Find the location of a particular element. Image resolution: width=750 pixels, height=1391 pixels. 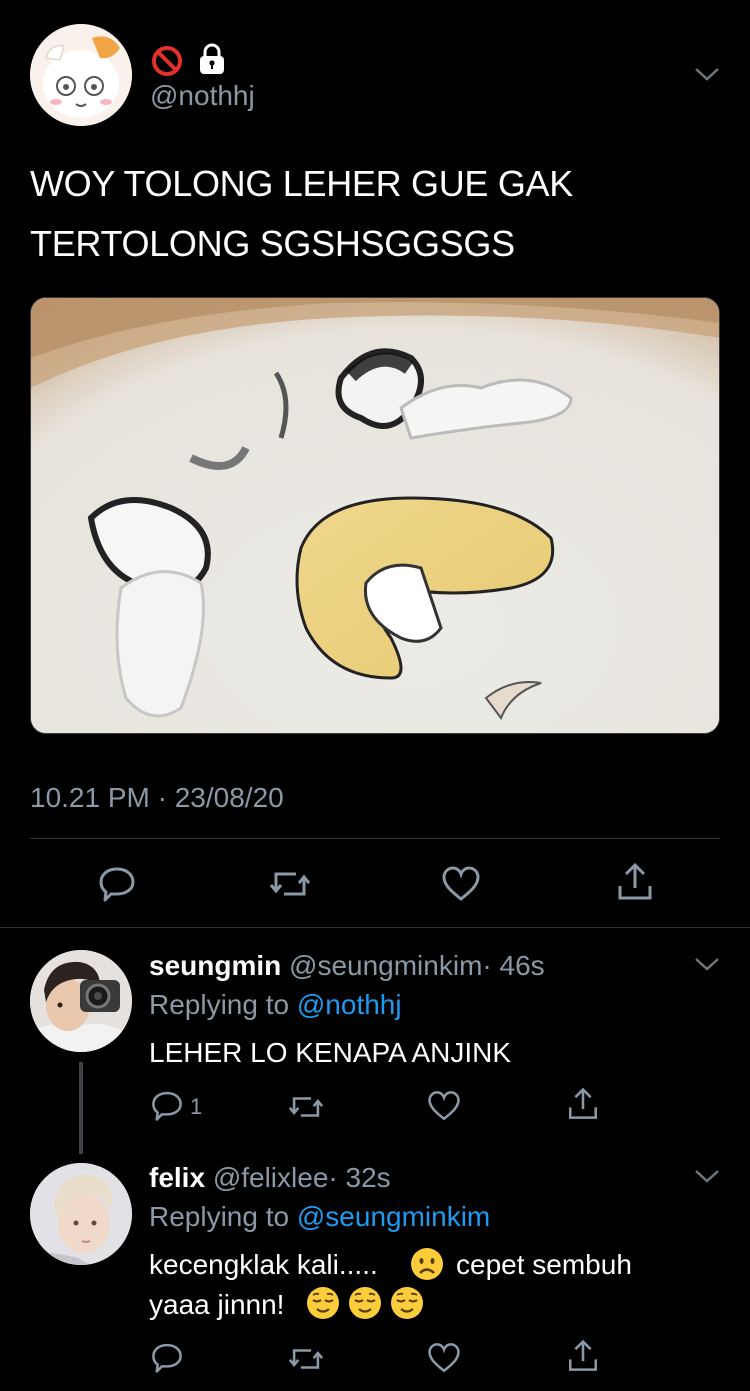

seungmin-handle: @seungminkim is located at coordinates (385, 965).